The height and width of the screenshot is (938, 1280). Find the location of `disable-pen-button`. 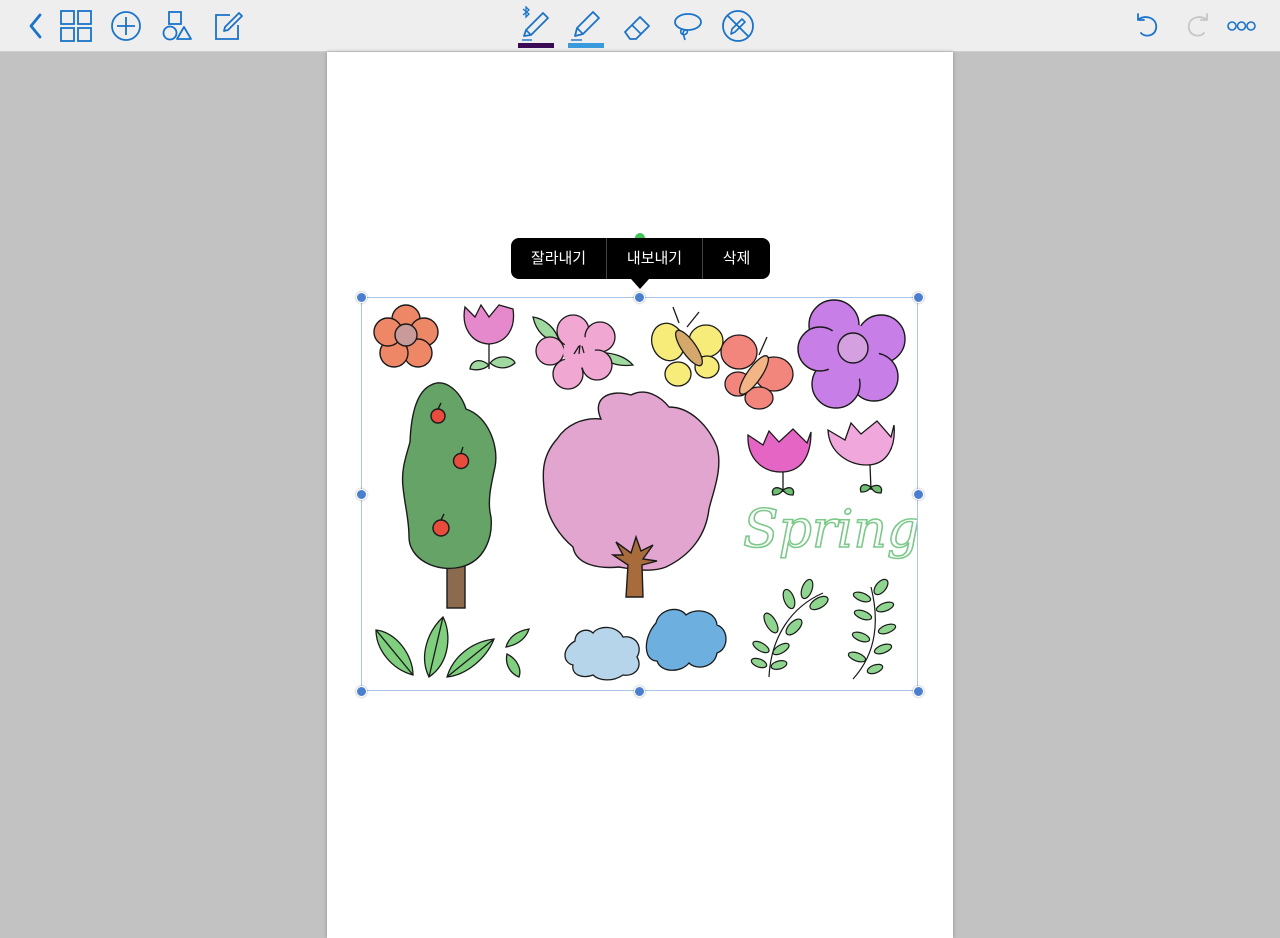

disable-pen-button is located at coordinates (738, 26).